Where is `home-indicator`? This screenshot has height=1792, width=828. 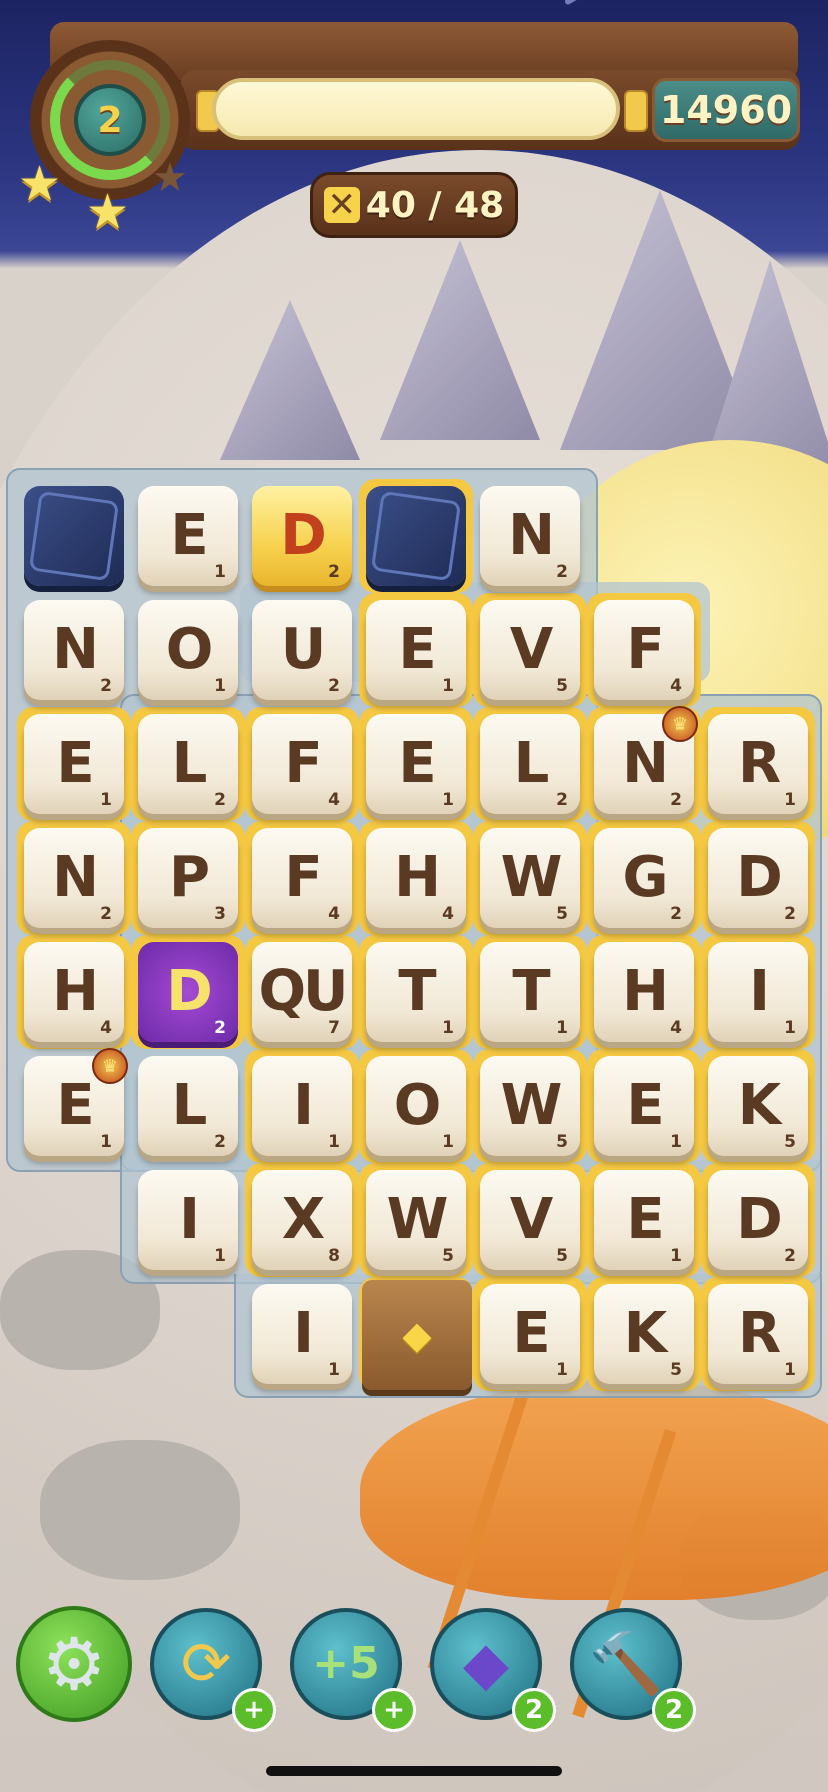
home-indicator is located at coordinates (414, 1771).